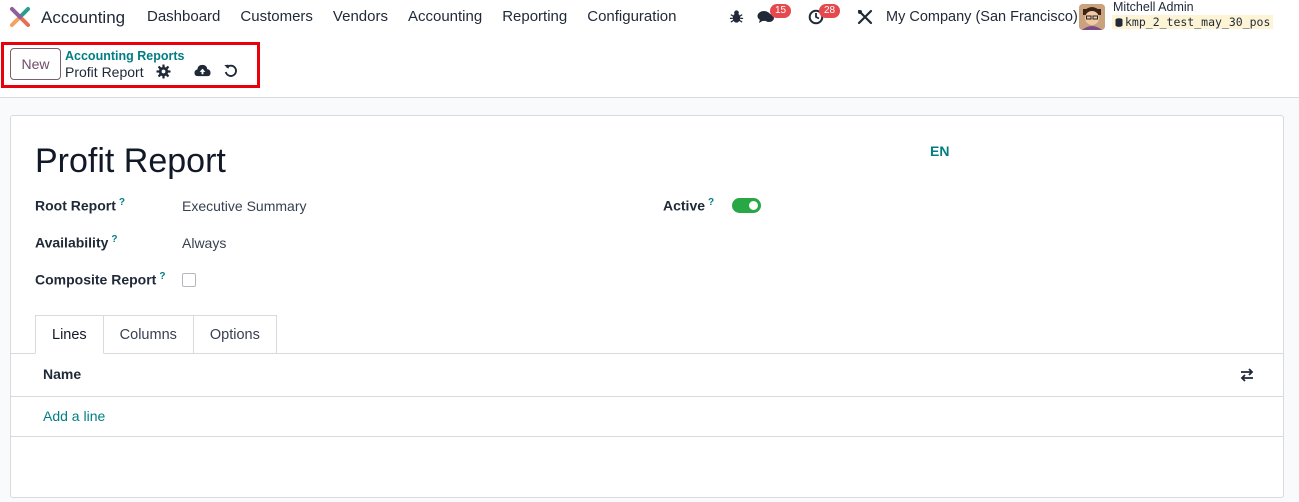 The height and width of the screenshot is (502, 1299). What do you see at coordinates (74, 416) in the screenshot?
I see `add-line-link: Add a line` at bounding box center [74, 416].